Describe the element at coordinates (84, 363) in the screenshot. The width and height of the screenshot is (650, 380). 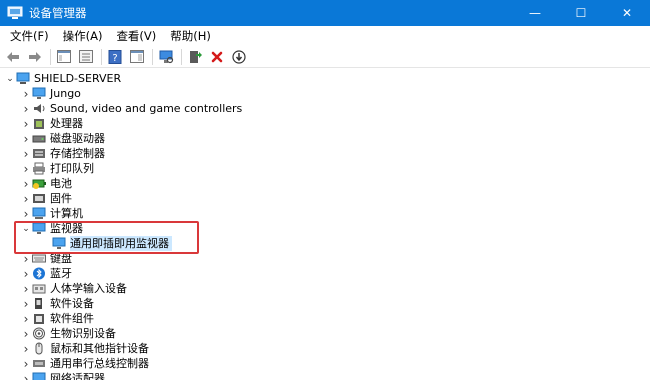
I see `tree-category-item: › 通用串行总线控制器` at that location.